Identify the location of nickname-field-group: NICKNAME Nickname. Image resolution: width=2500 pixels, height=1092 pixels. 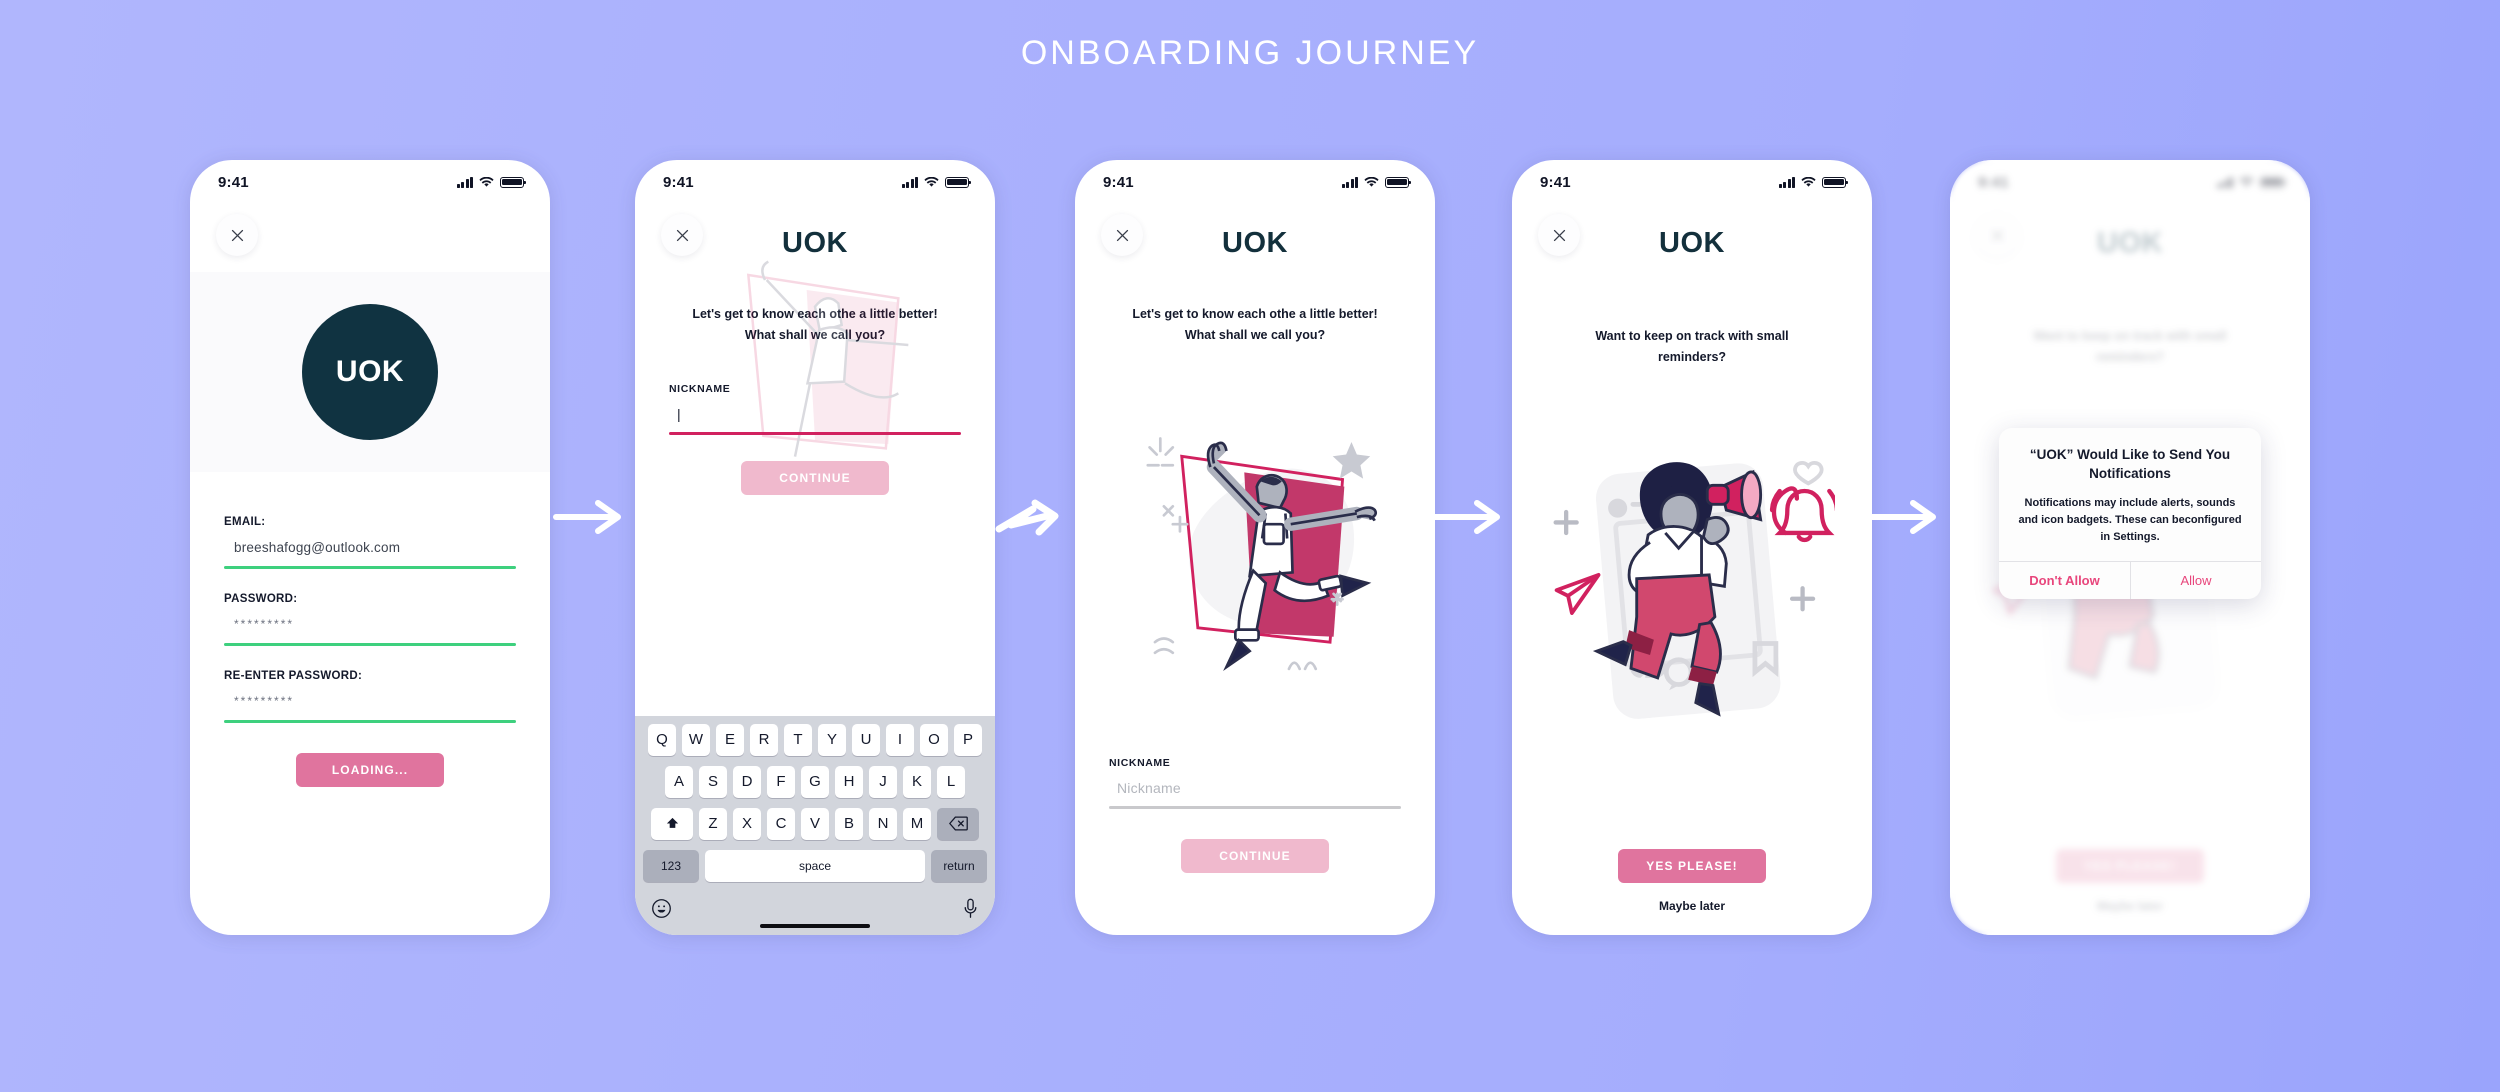
(1255, 783).